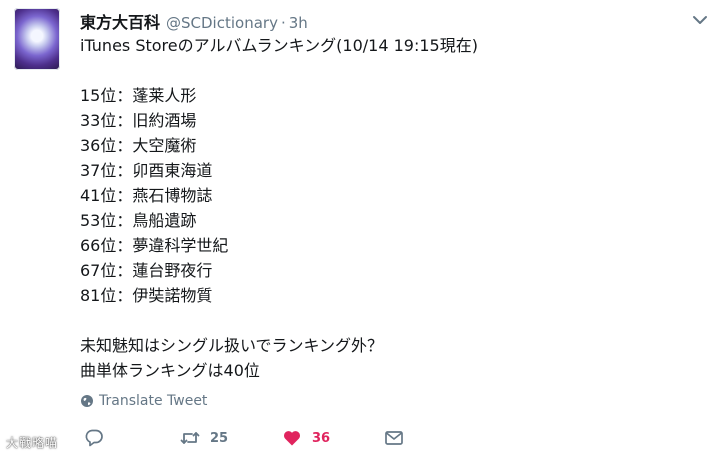 The image size is (726, 460). I want to click on tweet-line: 曲単体ランキングは40位, so click(170, 370).